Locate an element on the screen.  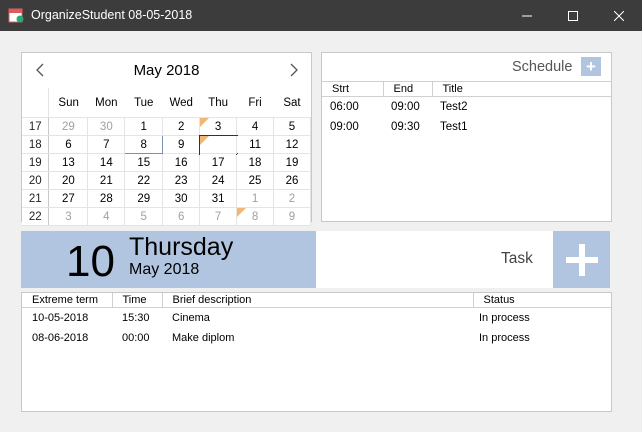
calendar-day: 27 is located at coordinates (68, 198).